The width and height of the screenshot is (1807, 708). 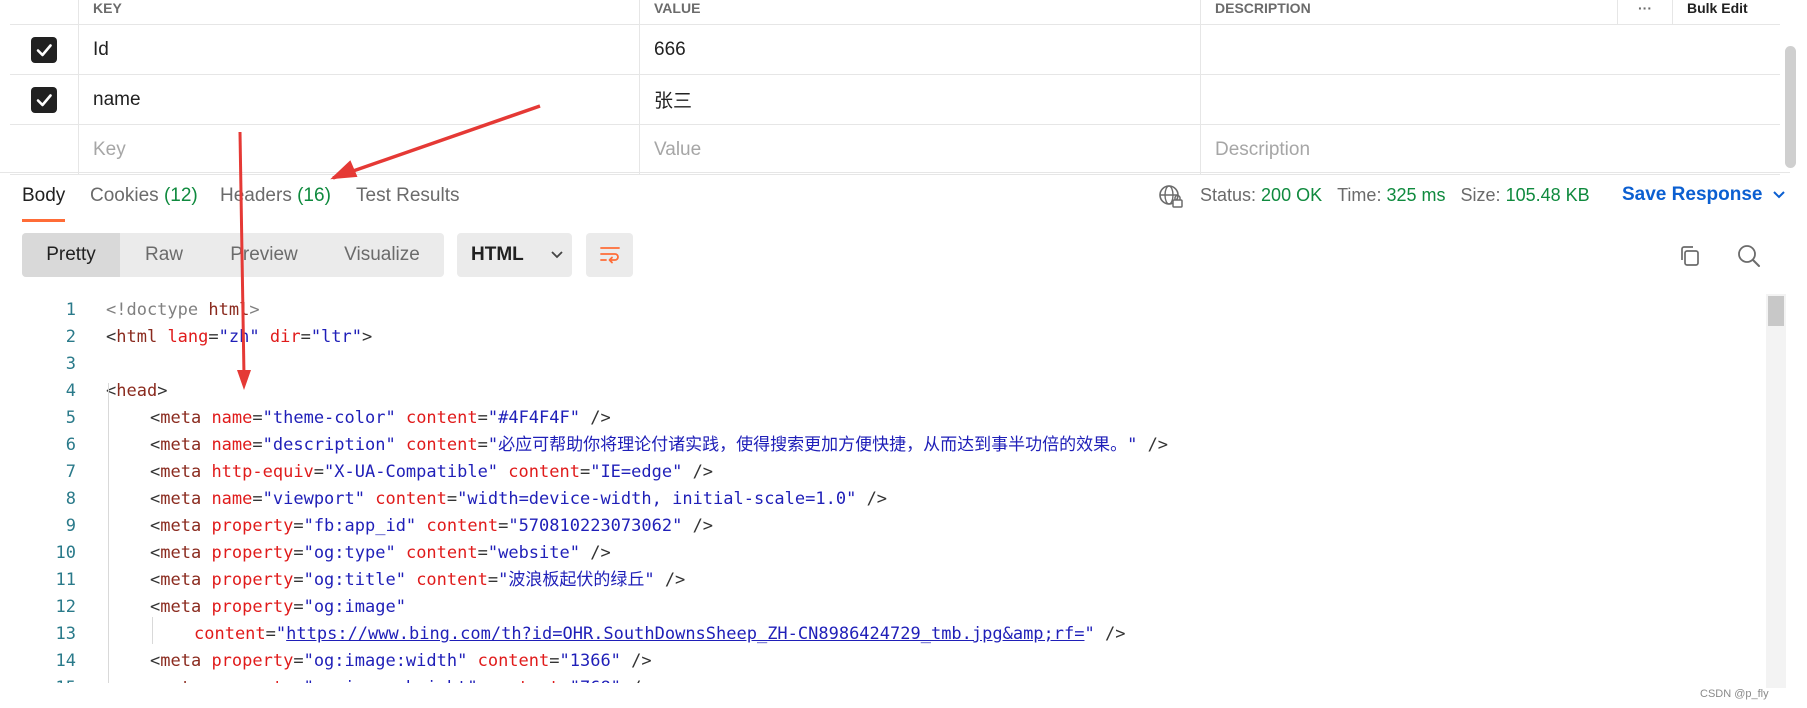 What do you see at coordinates (70, 499) in the screenshot?
I see `line-number: 8` at bounding box center [70, 499].